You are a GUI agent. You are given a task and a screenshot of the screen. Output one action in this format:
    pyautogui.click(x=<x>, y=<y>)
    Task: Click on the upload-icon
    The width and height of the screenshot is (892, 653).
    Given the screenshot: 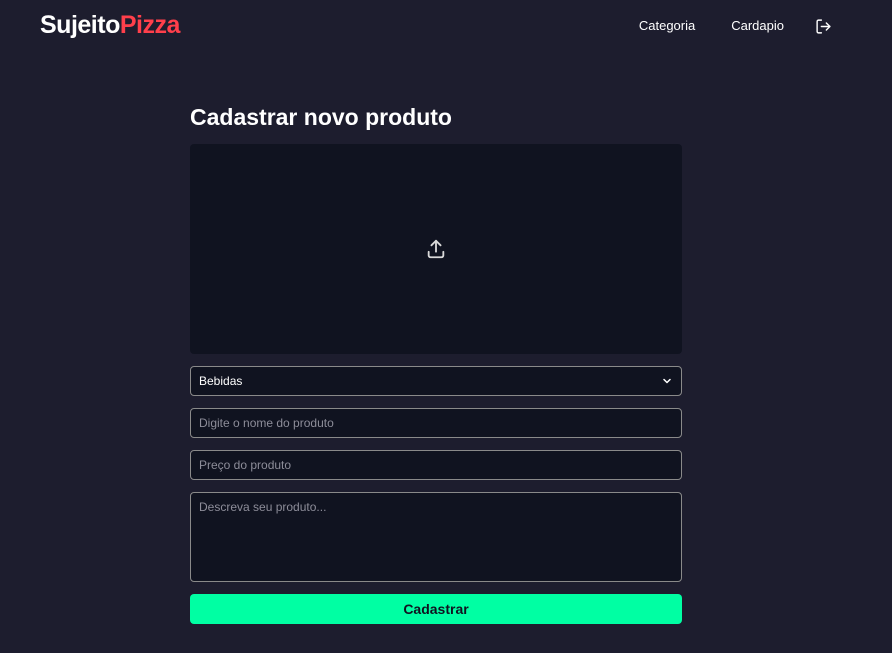 What is the action you would take?
    pyautogui.click(x=436, y=249)
    